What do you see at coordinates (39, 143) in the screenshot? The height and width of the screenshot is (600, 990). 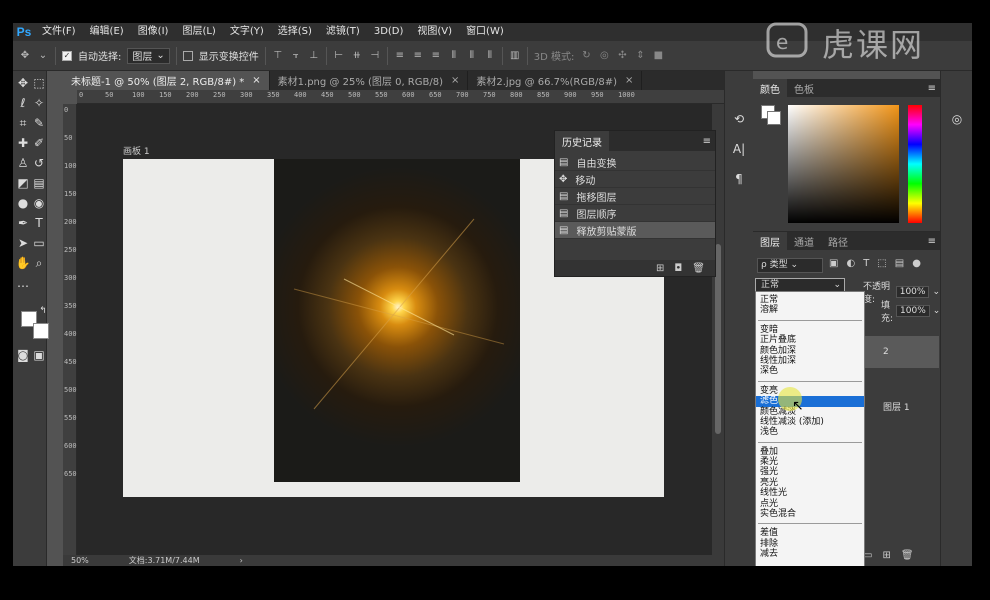 I see `brush-tool-icon: ✐` at bounding box center [39, 143].